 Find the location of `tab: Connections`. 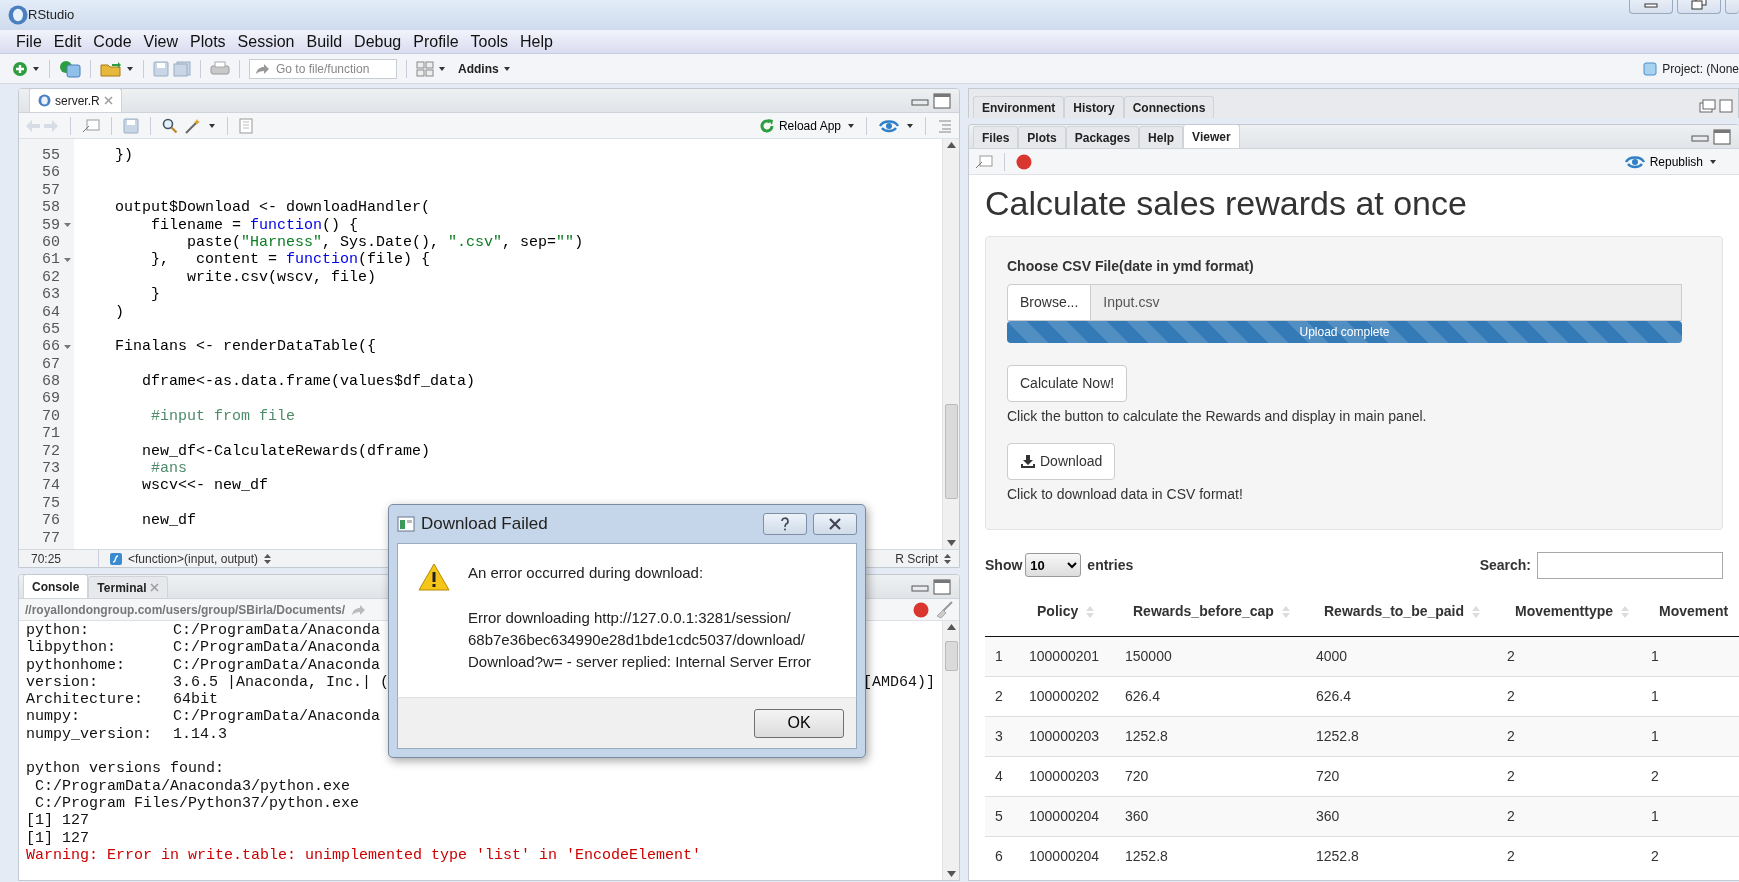

tab: Connections is located at coordinates (1169, 107).